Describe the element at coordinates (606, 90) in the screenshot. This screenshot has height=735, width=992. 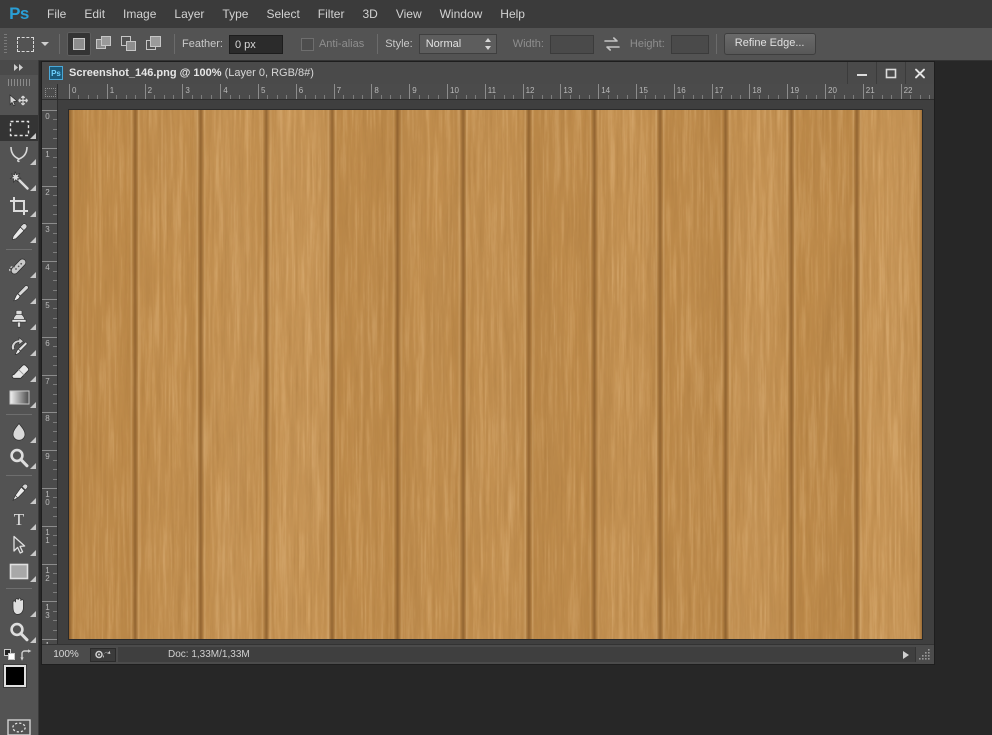
I see `ruler-label-h: 14` at that location.